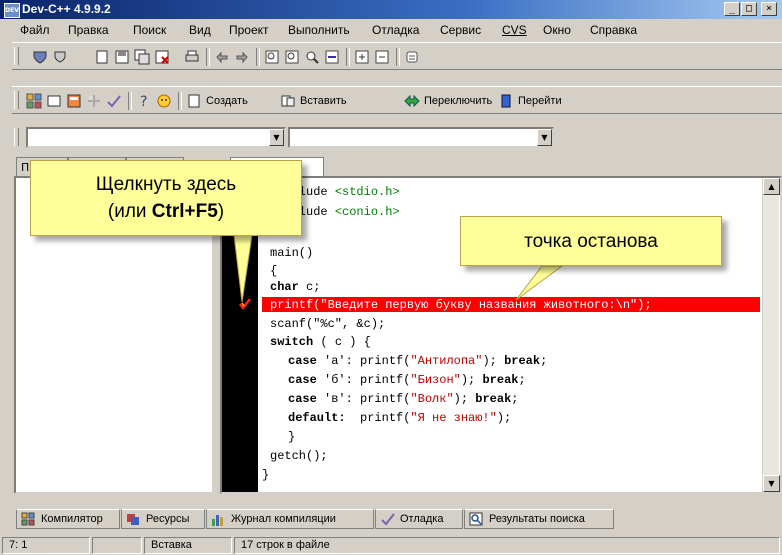 The image size is (782, 555). Describe the element at coordinates (114, 101) in the screenshot. I see `debug-check-icon` at that location.